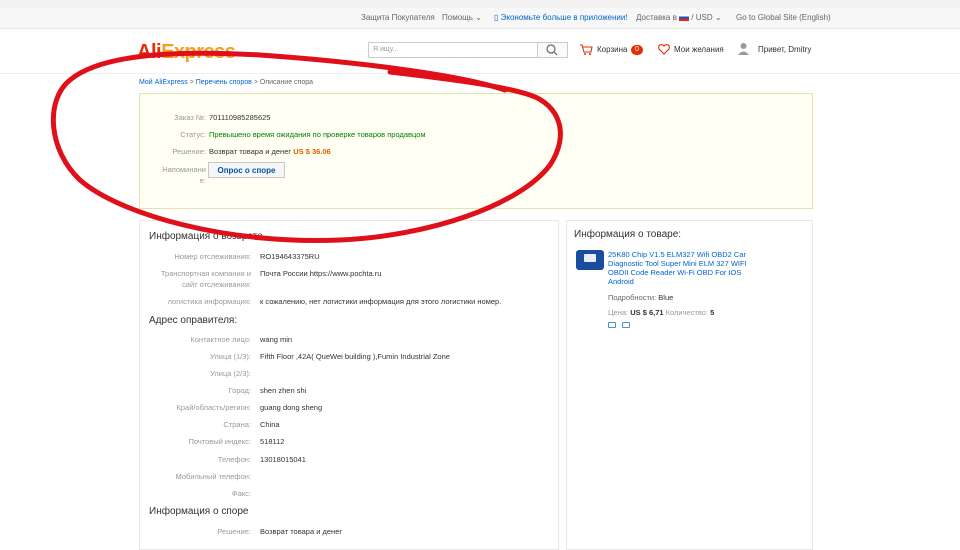 The image size is (960, 550). I want to click on region-label: Край/область/регион:, so click(213, 407).